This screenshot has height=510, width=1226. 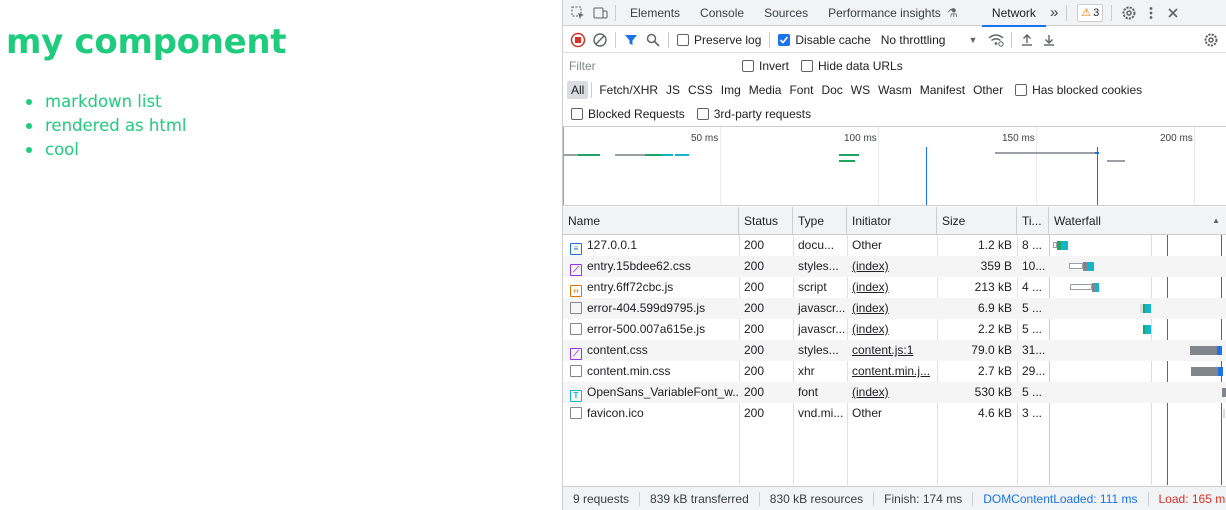 What do you see at coordinates (578, 13) in the screenshot?
I see `inspect-element-icon` at bounding box center [578, 13].